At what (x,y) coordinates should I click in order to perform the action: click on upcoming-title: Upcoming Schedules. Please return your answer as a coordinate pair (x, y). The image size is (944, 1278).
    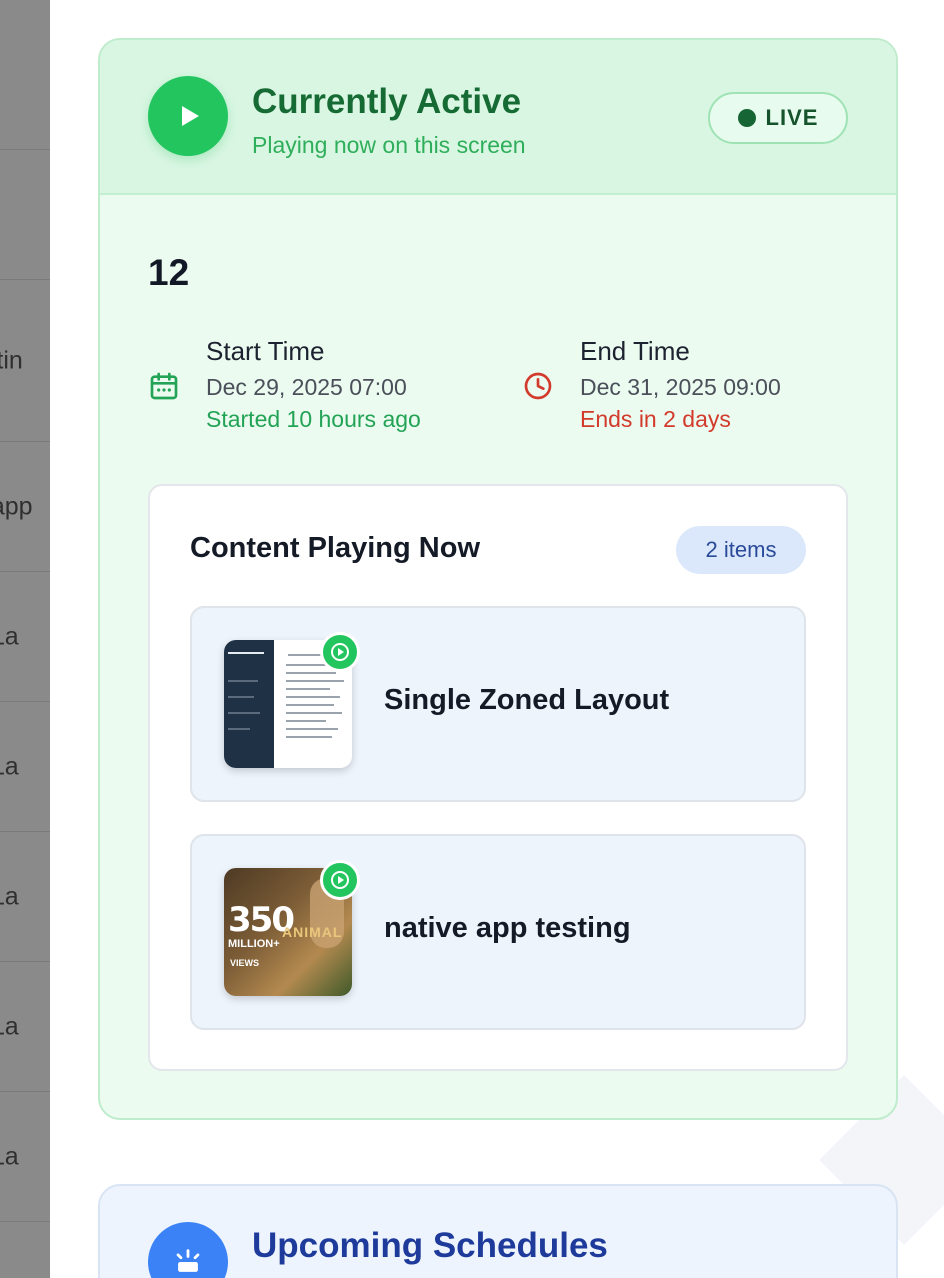
    Looking at the image, I should click on (430, 1245).